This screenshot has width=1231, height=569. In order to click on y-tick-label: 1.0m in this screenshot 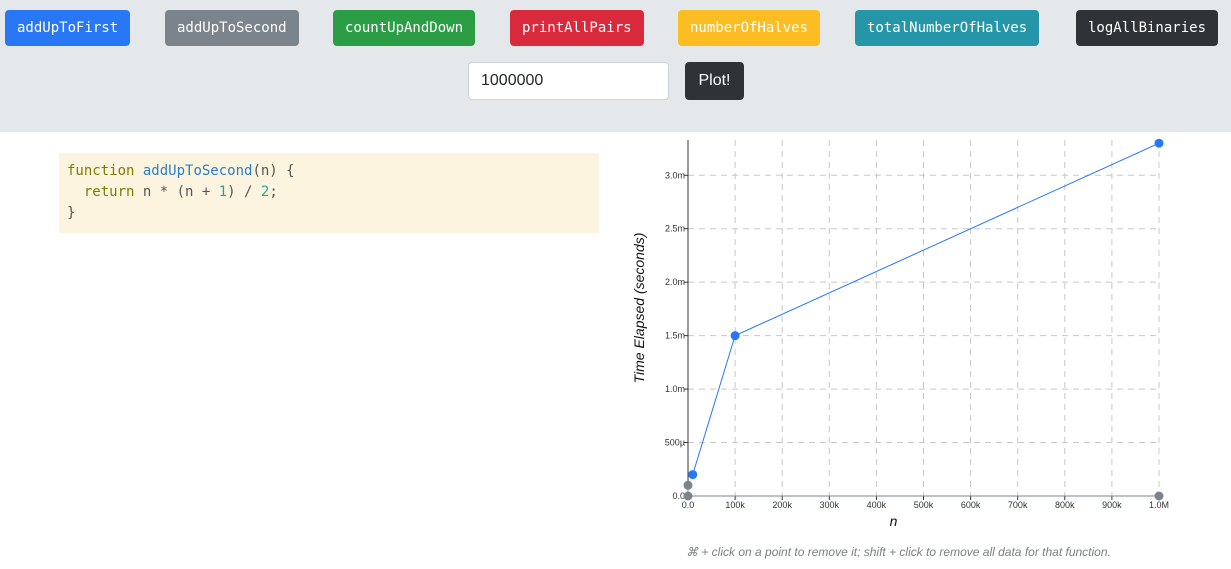, I will do `click(675, 389)`.